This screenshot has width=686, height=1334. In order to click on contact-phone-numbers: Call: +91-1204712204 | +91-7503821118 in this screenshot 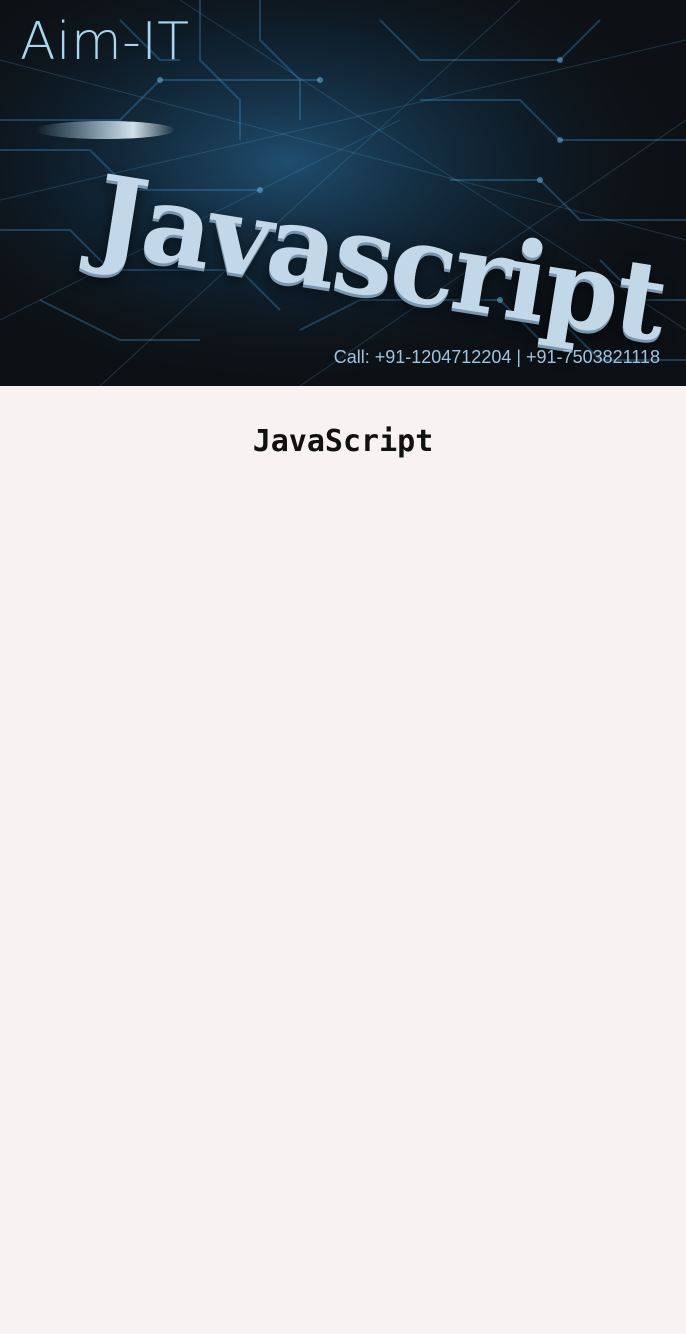, I will do `click(496, 357)`.